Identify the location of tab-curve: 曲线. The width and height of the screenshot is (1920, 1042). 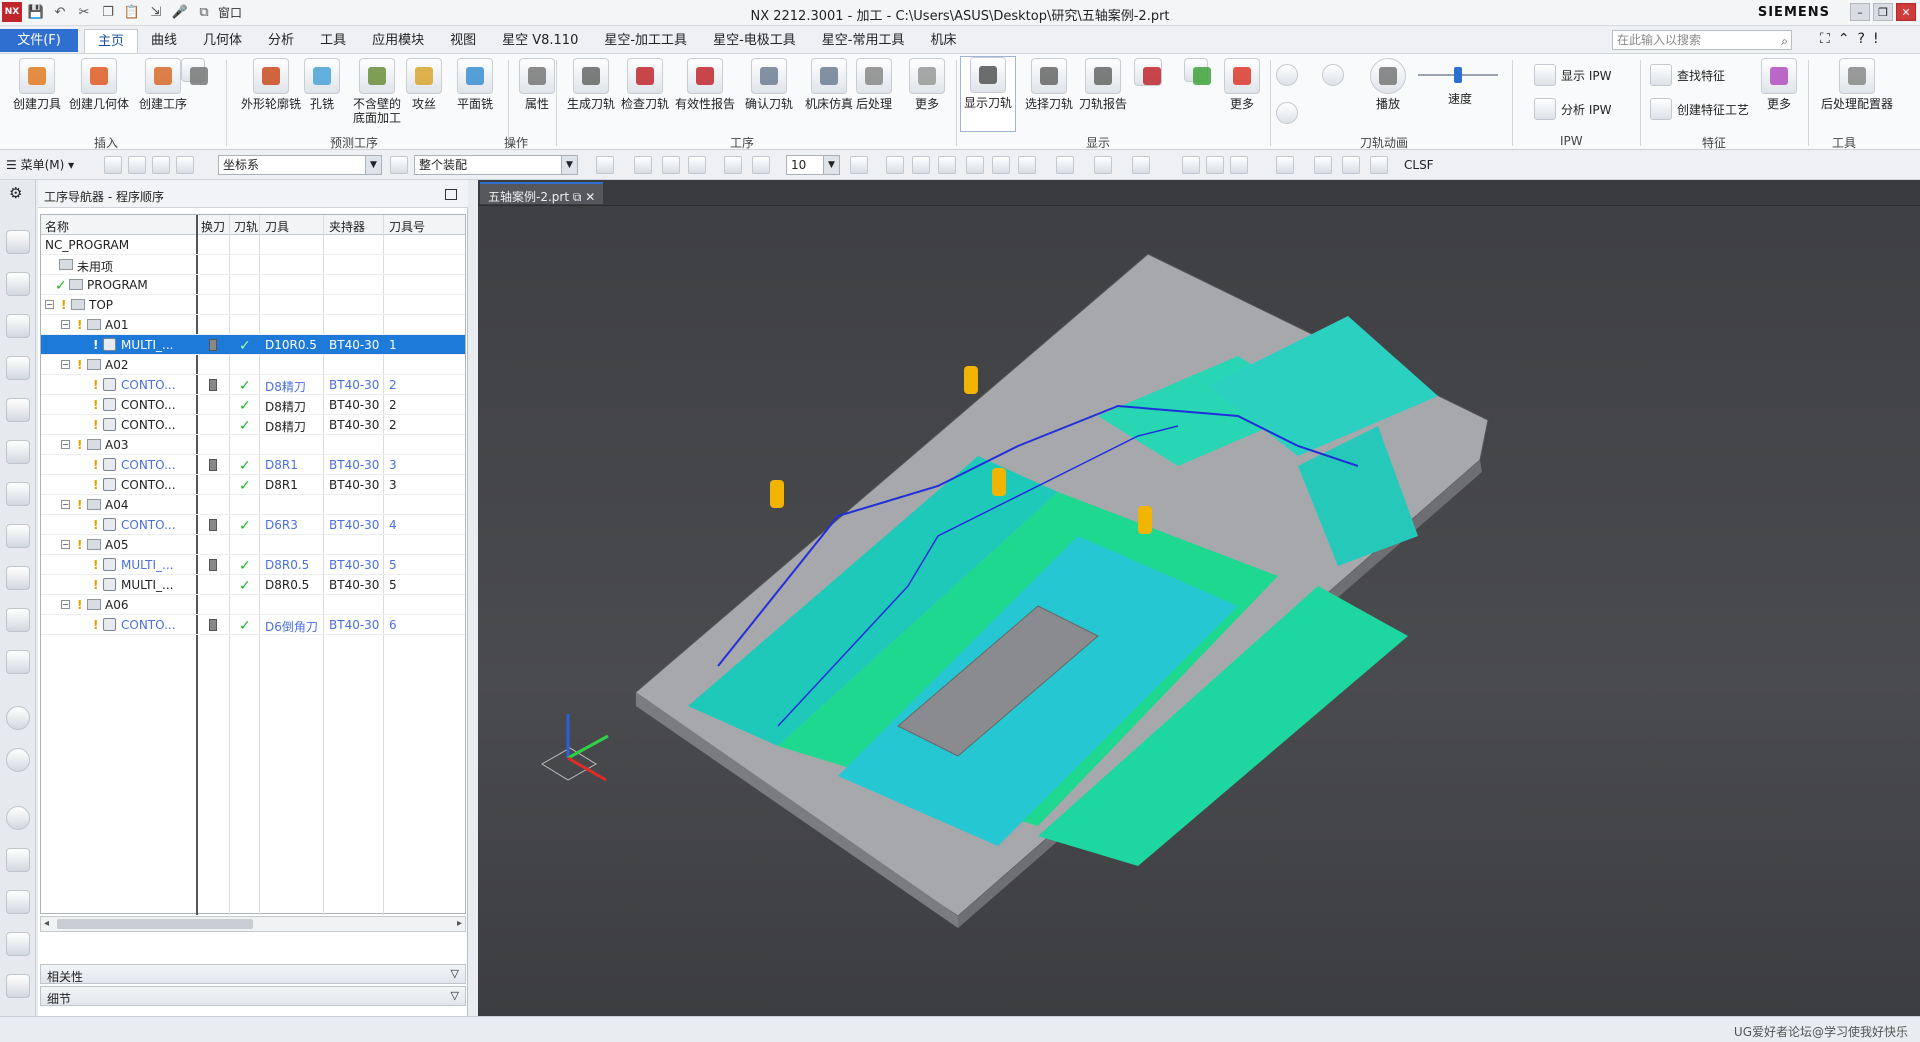
(164, 41).